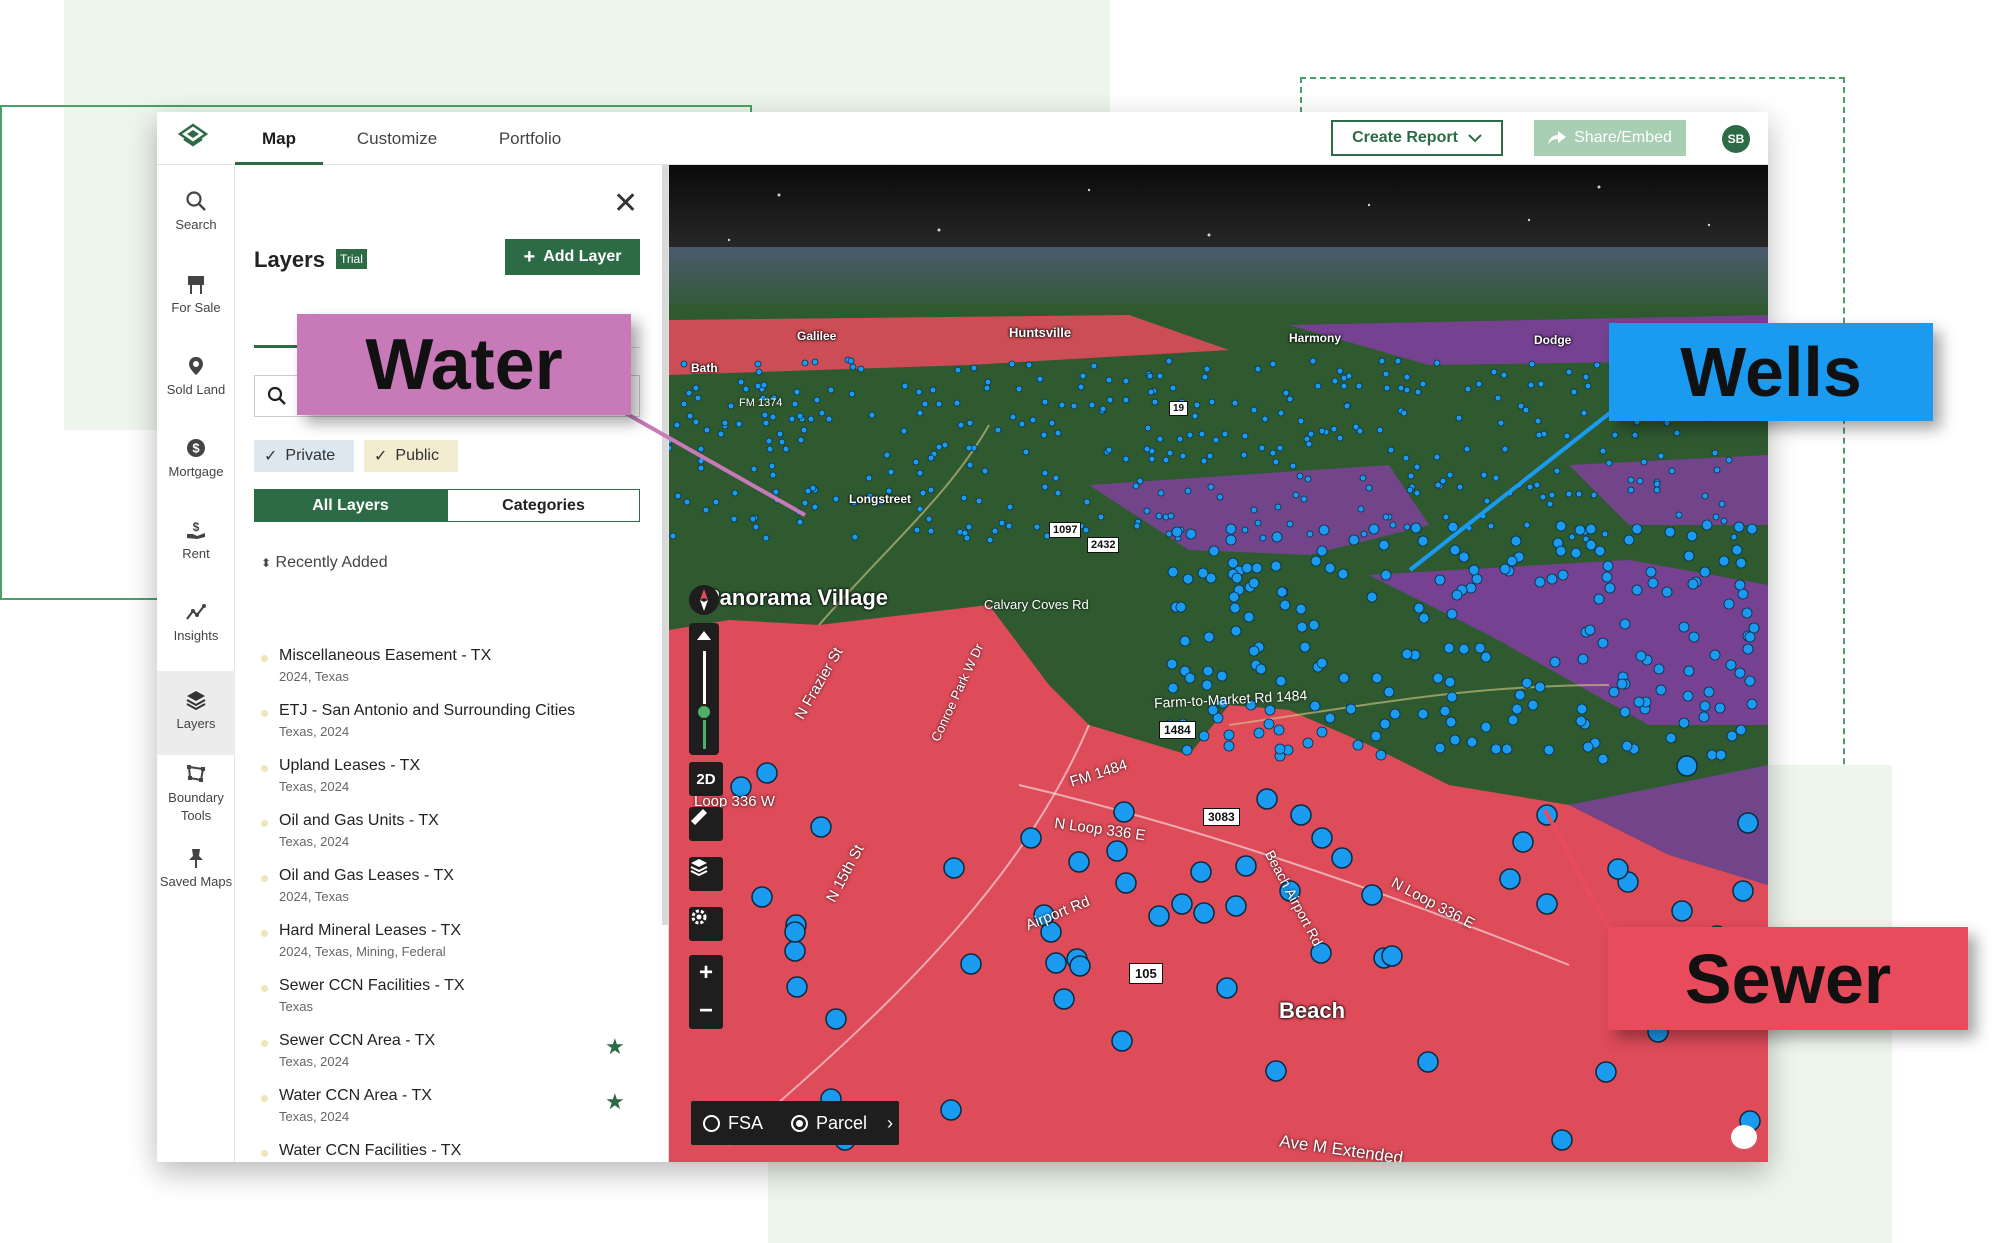 This screenshot has height=1243, width=2000. I want to click on add-layer-button: + Add Layer, so click(572, 257).